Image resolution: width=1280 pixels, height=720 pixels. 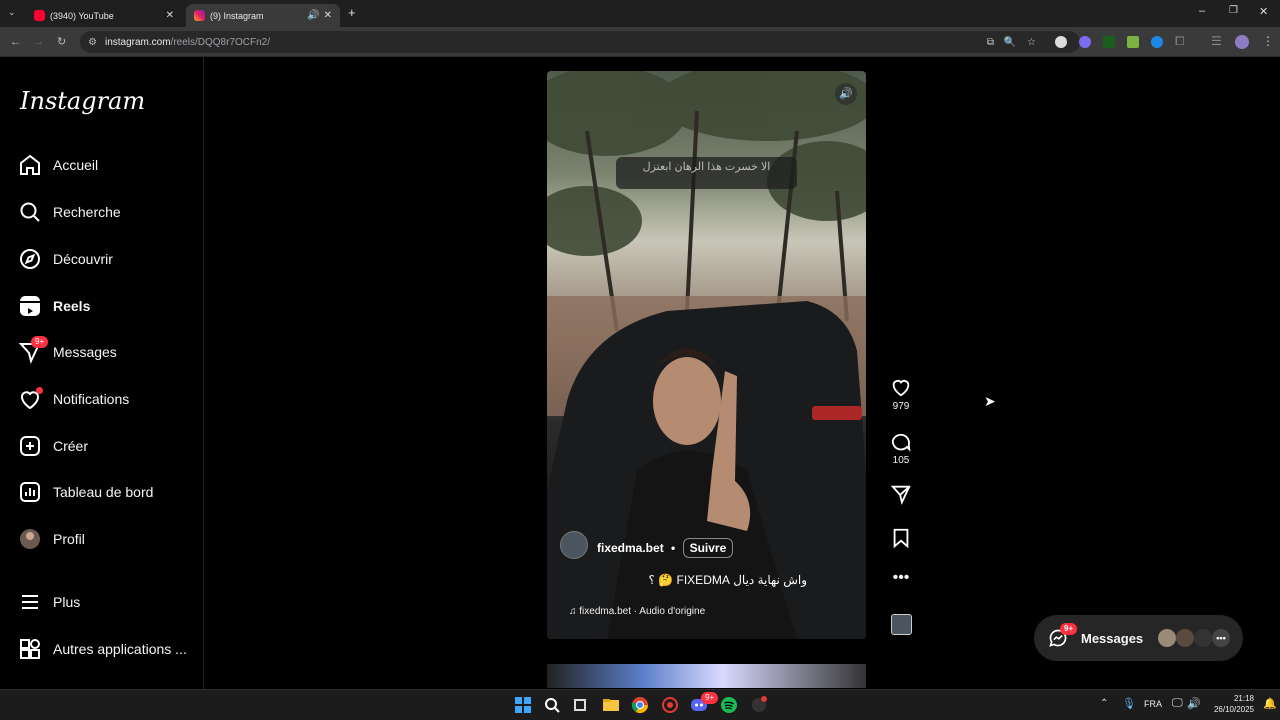 I want to click on tab-youtube: (3940) YouTube ✕, so click(x=104, y=15).